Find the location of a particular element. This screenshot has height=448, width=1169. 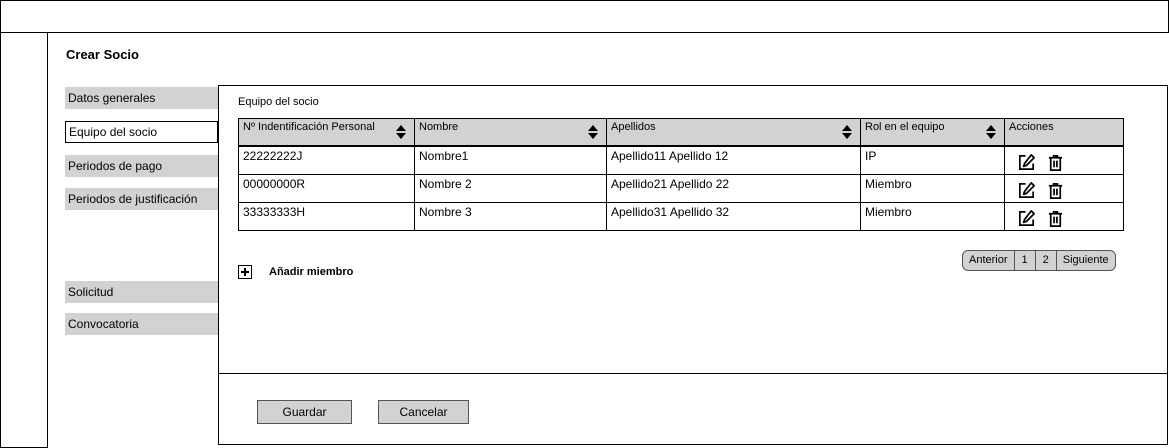

add-member-action: Añadir miembro is located at coordinates (295, 272).